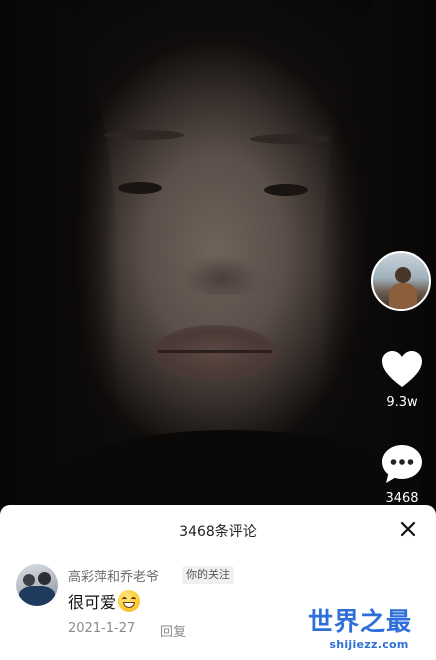 The height and width of the screenshot is (660, 436). I want to click on comment-text: 很可爱, so click(92, 602).